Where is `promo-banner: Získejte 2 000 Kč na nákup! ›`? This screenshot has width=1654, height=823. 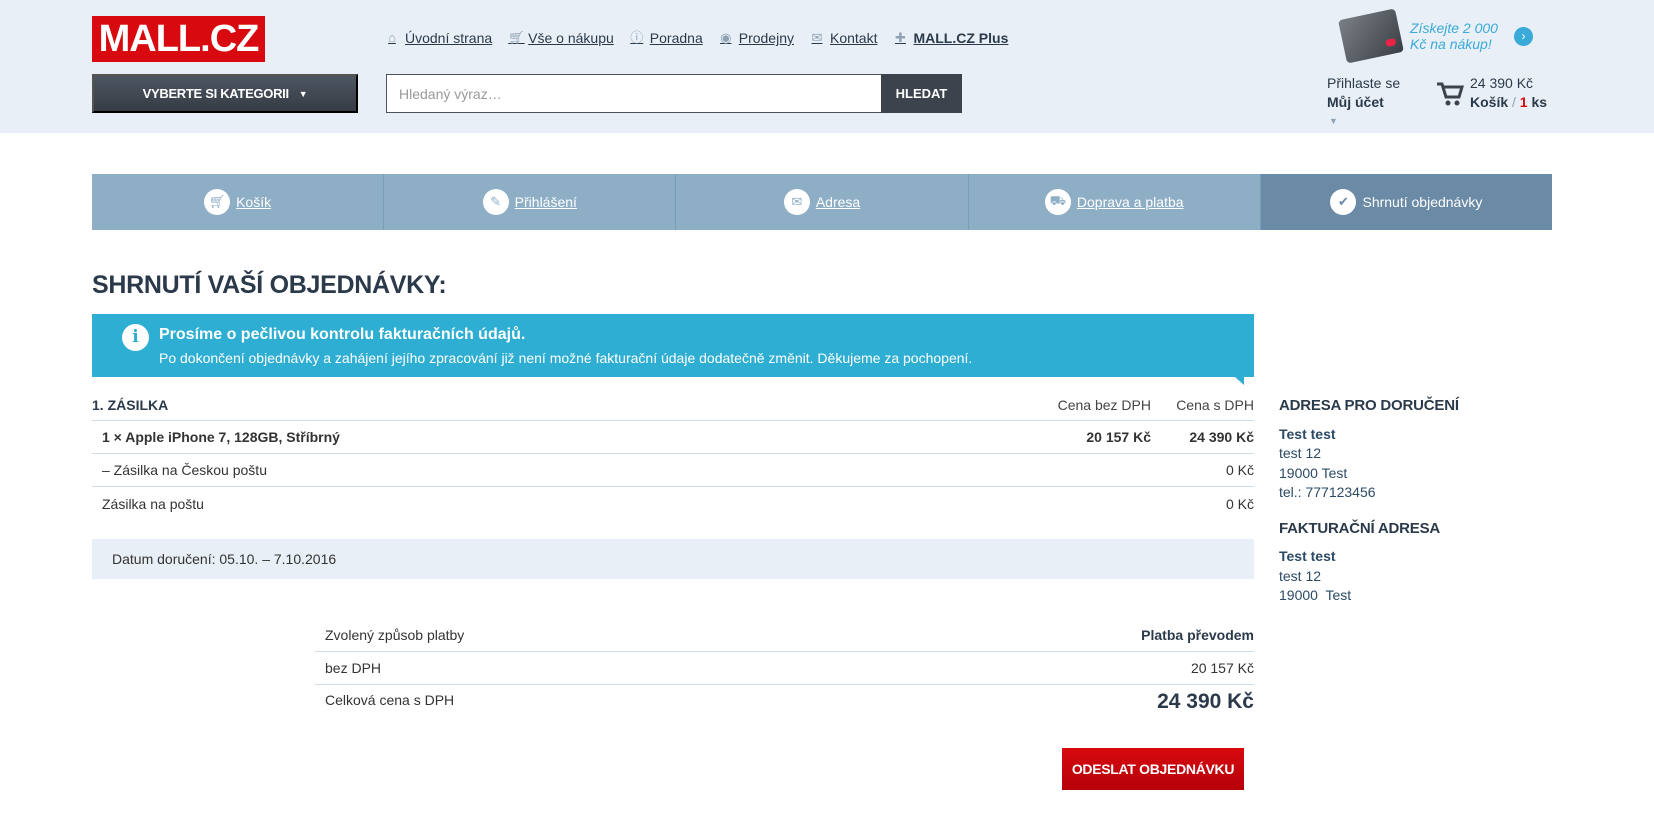
promo-banner: Získejte 2 000 Kč na nákup! › is located at coordinates (1435, 36).